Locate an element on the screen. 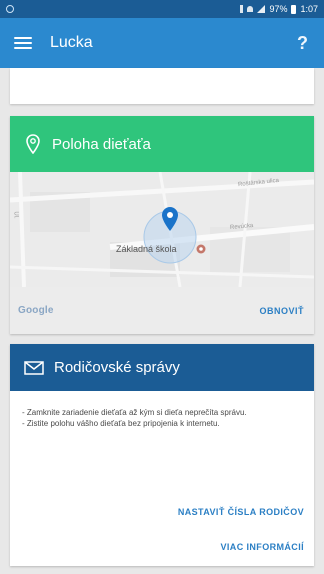 Image resolution: width=324 pixels, height=574 pixels. battery-percent: 97% is located at coordinates (278, 9).